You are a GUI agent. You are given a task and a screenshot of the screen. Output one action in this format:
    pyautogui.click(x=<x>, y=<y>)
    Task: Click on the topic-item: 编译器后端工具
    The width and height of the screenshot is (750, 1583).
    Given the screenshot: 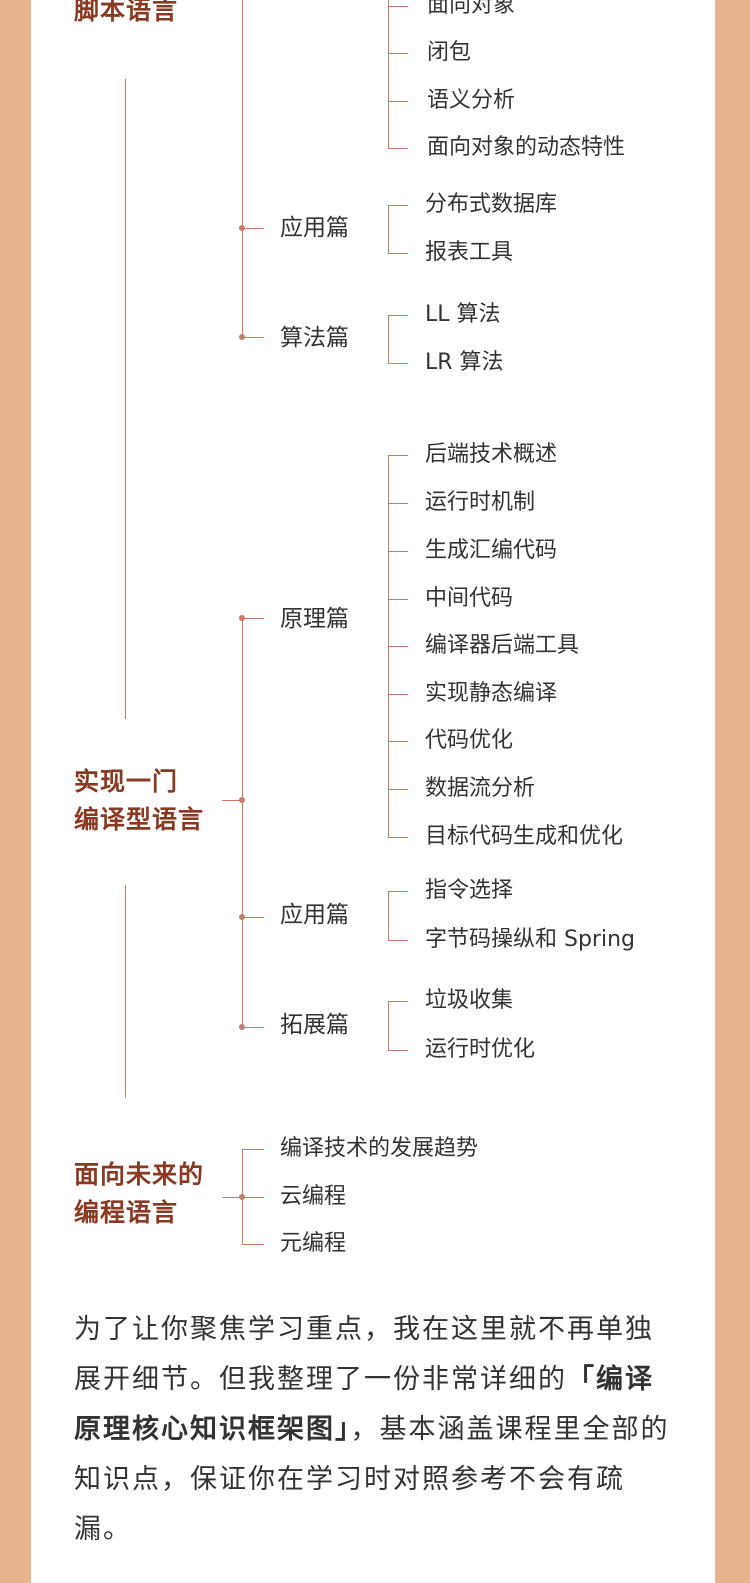 What is the action you would take?
    pyautogui.click(x=502, y=645)
    